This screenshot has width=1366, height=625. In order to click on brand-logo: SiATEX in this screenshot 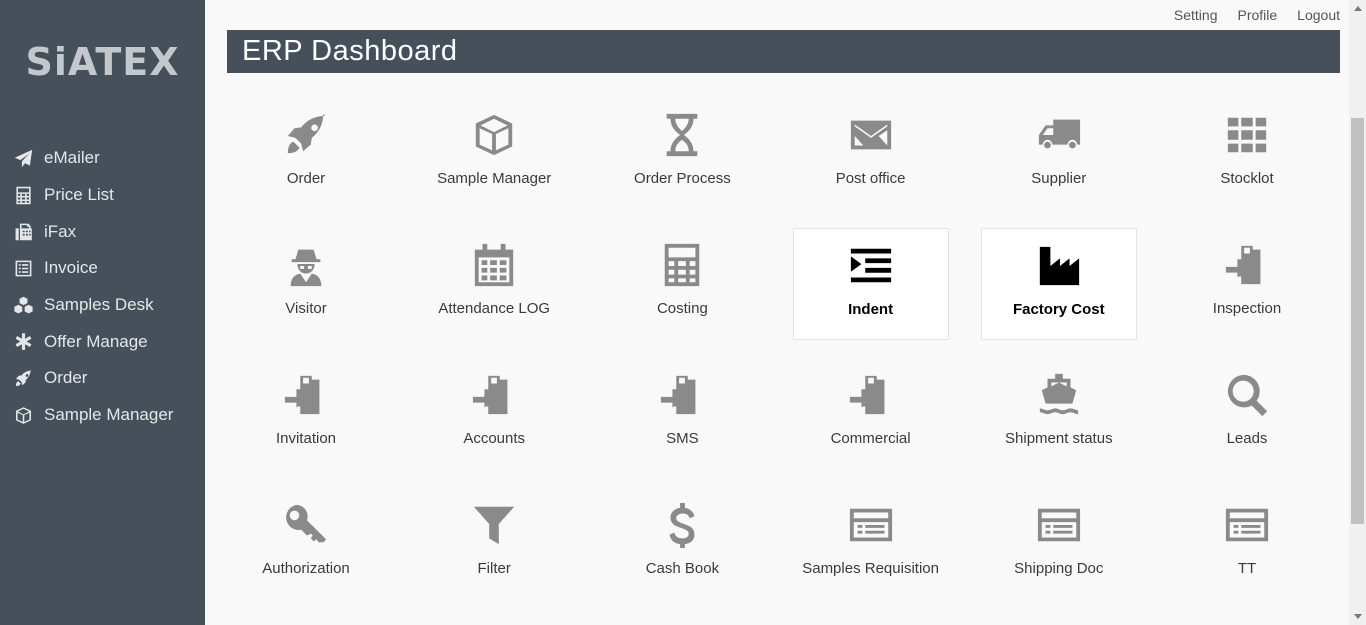, I will do `click(102, 62)`.